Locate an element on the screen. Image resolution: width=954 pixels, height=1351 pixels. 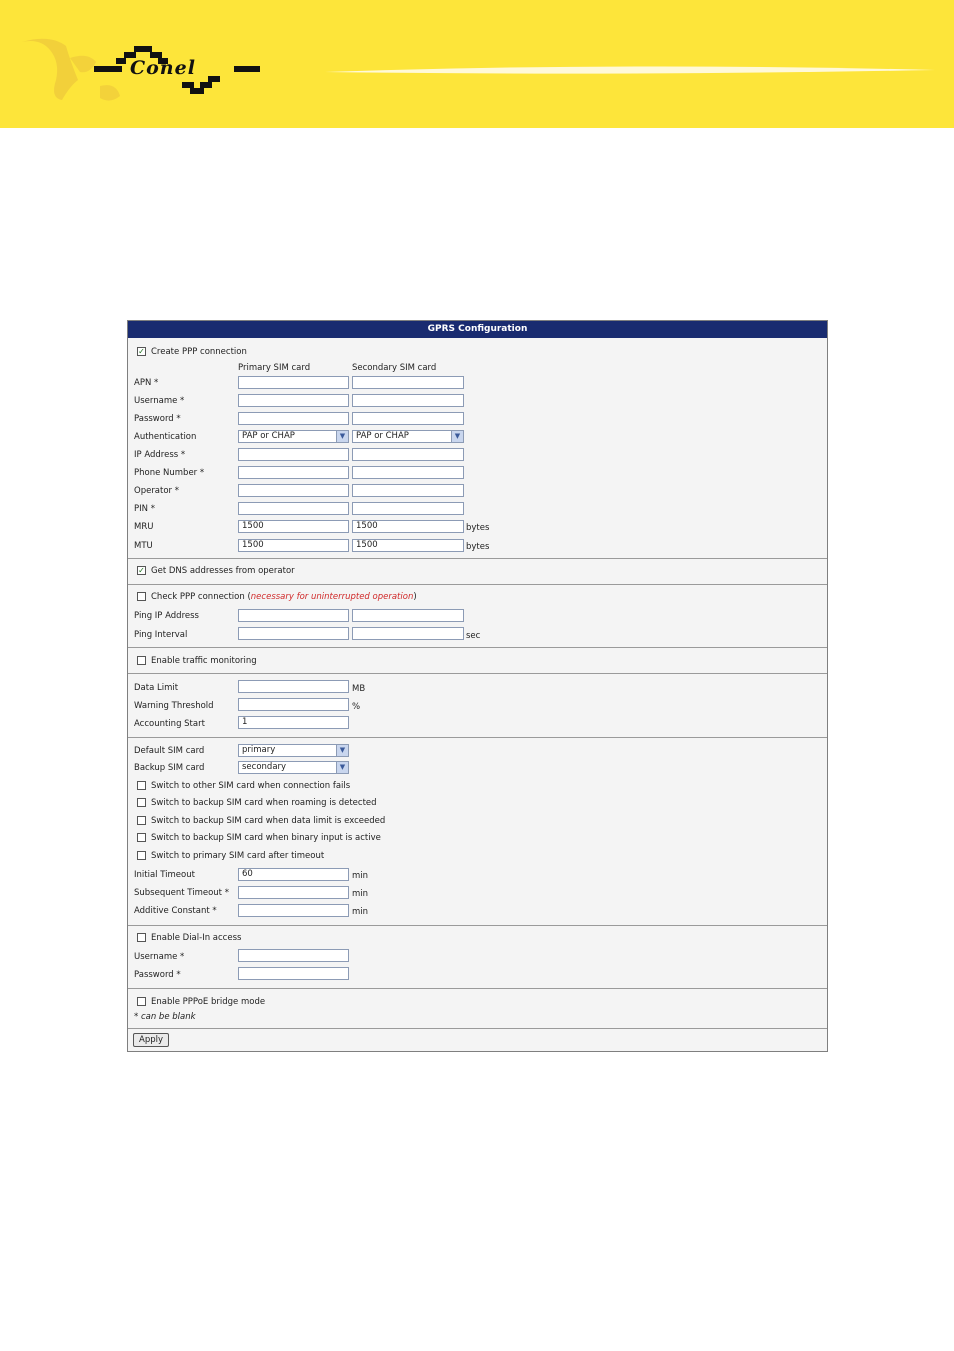
initial-timeout-input: 60 is located at coordinates (293, 874).